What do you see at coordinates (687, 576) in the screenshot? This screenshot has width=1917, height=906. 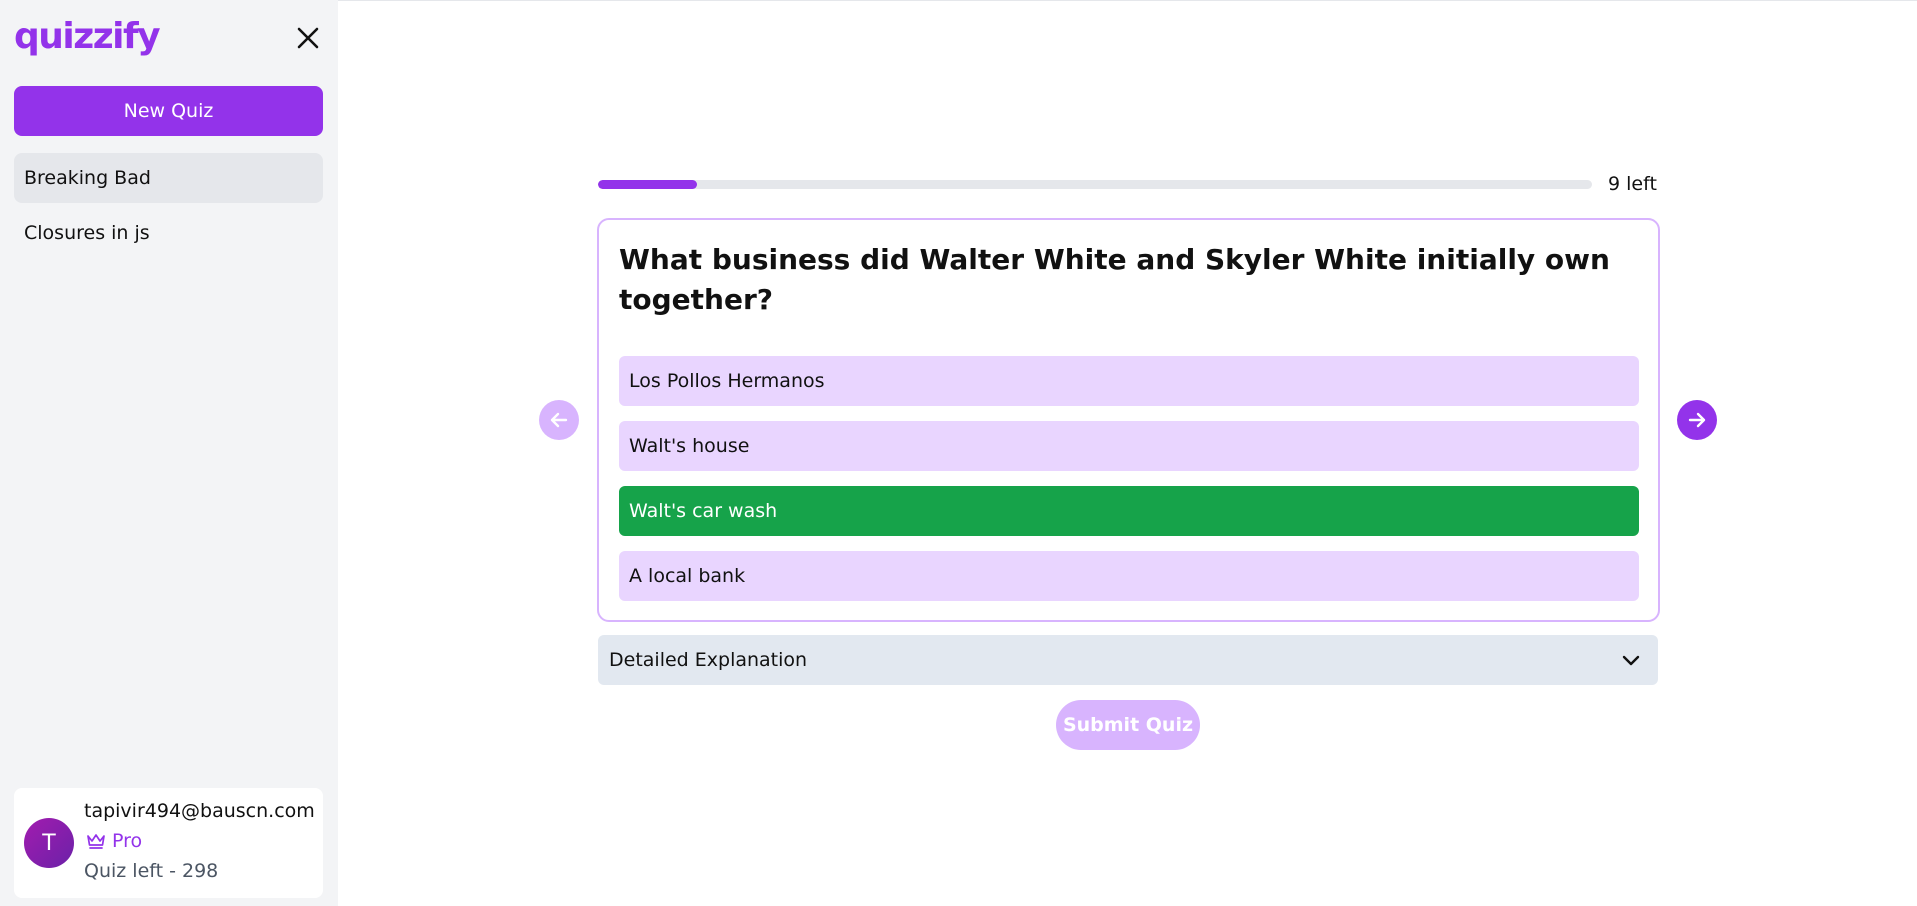 I see `answer-option-label: A local bank` at bounding box center [687, 576].